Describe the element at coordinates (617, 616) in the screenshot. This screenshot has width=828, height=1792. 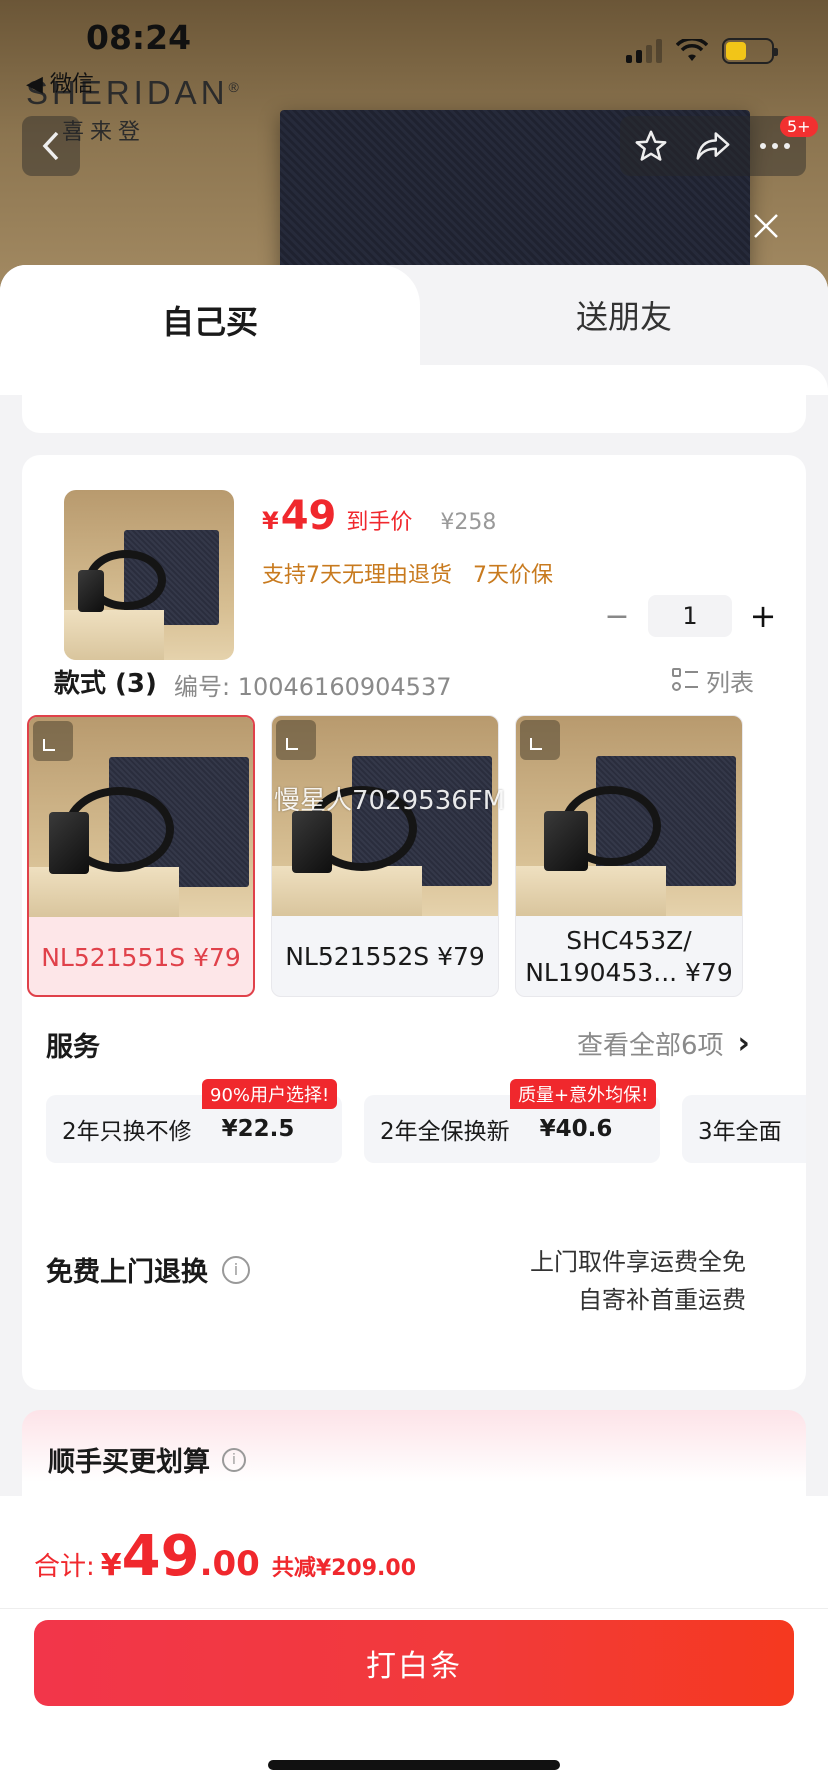
I see `decrease-button: −` at that location.